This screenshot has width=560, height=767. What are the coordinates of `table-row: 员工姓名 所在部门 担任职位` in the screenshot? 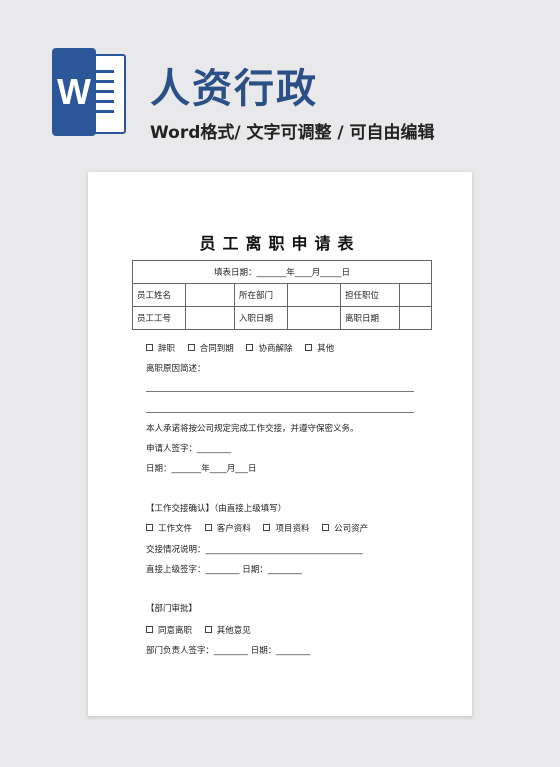 It's located at (282, 295).